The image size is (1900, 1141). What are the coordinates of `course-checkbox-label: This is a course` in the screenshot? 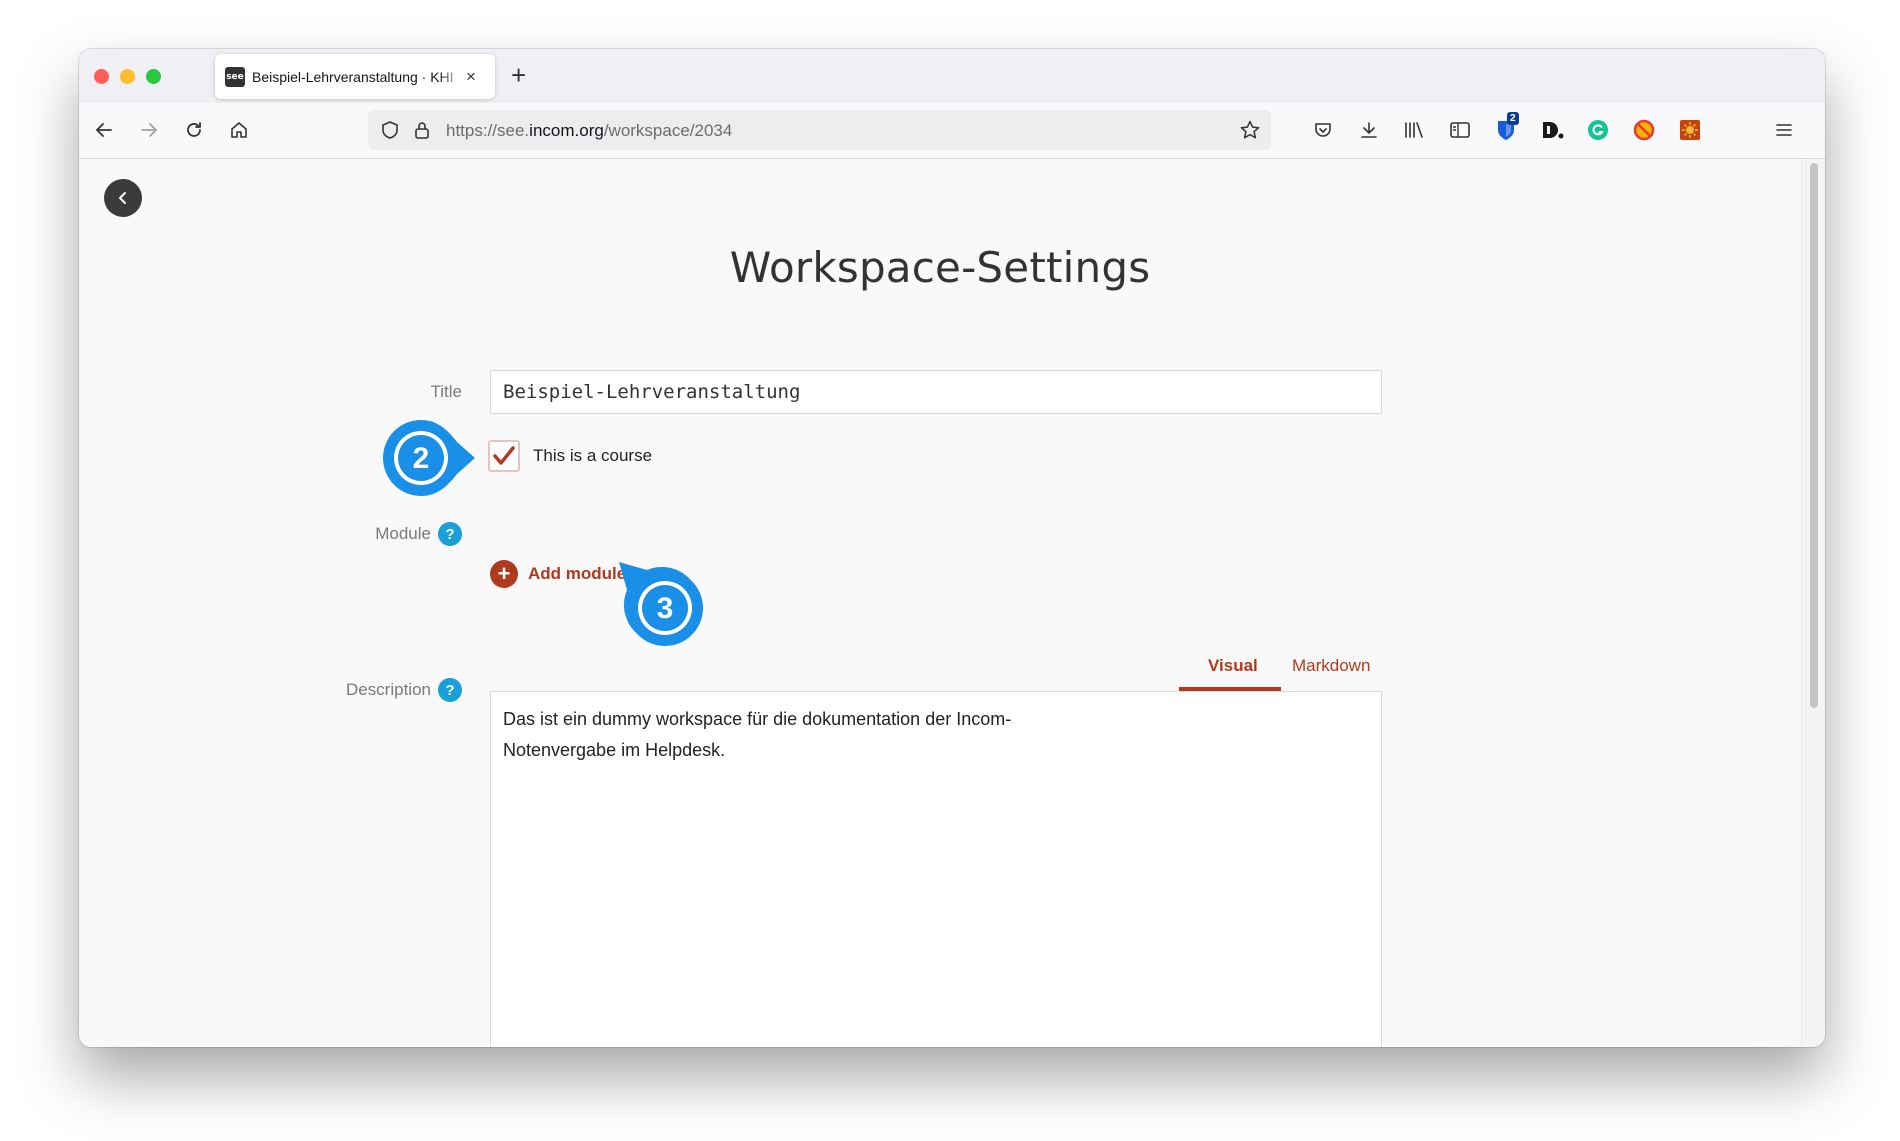 It's located at (592, 456).